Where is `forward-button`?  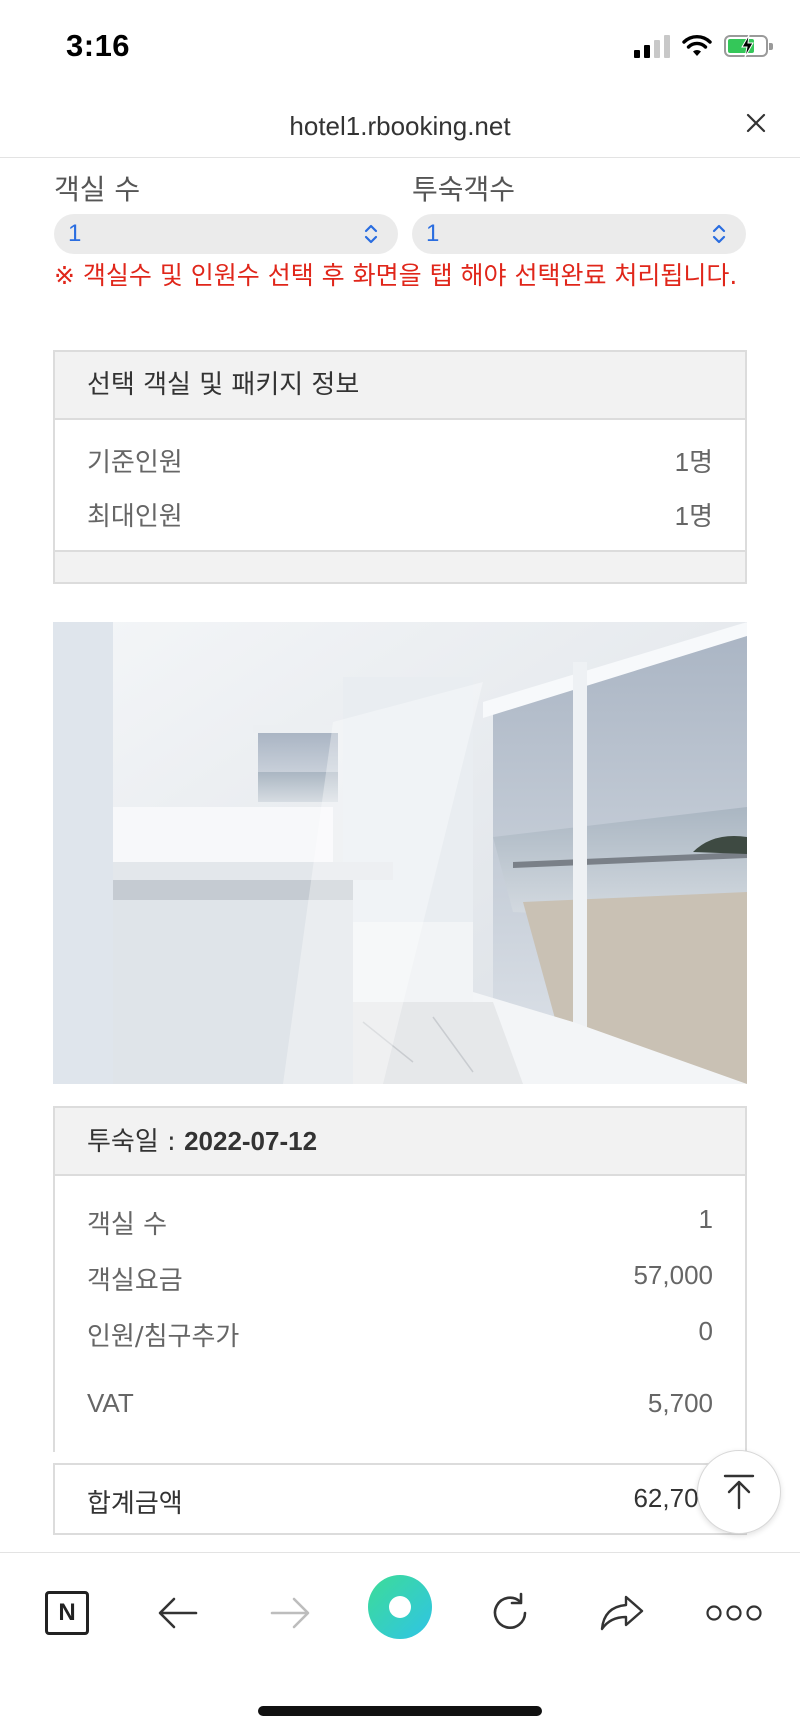
forward-button is located at coordinates (290, 1613).